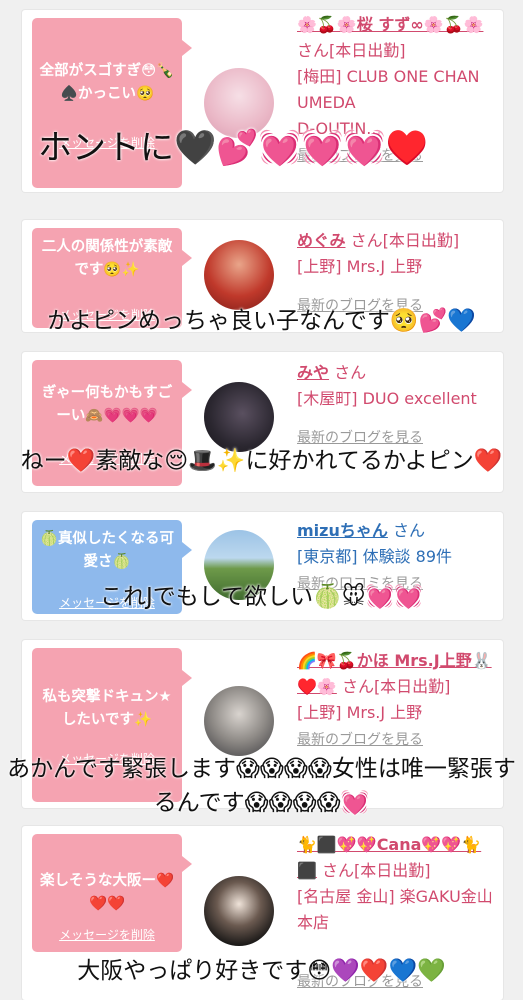  I want to click on message-text: 楽しそうな大阪ー❤️❤️❤️, so click(107, 892).